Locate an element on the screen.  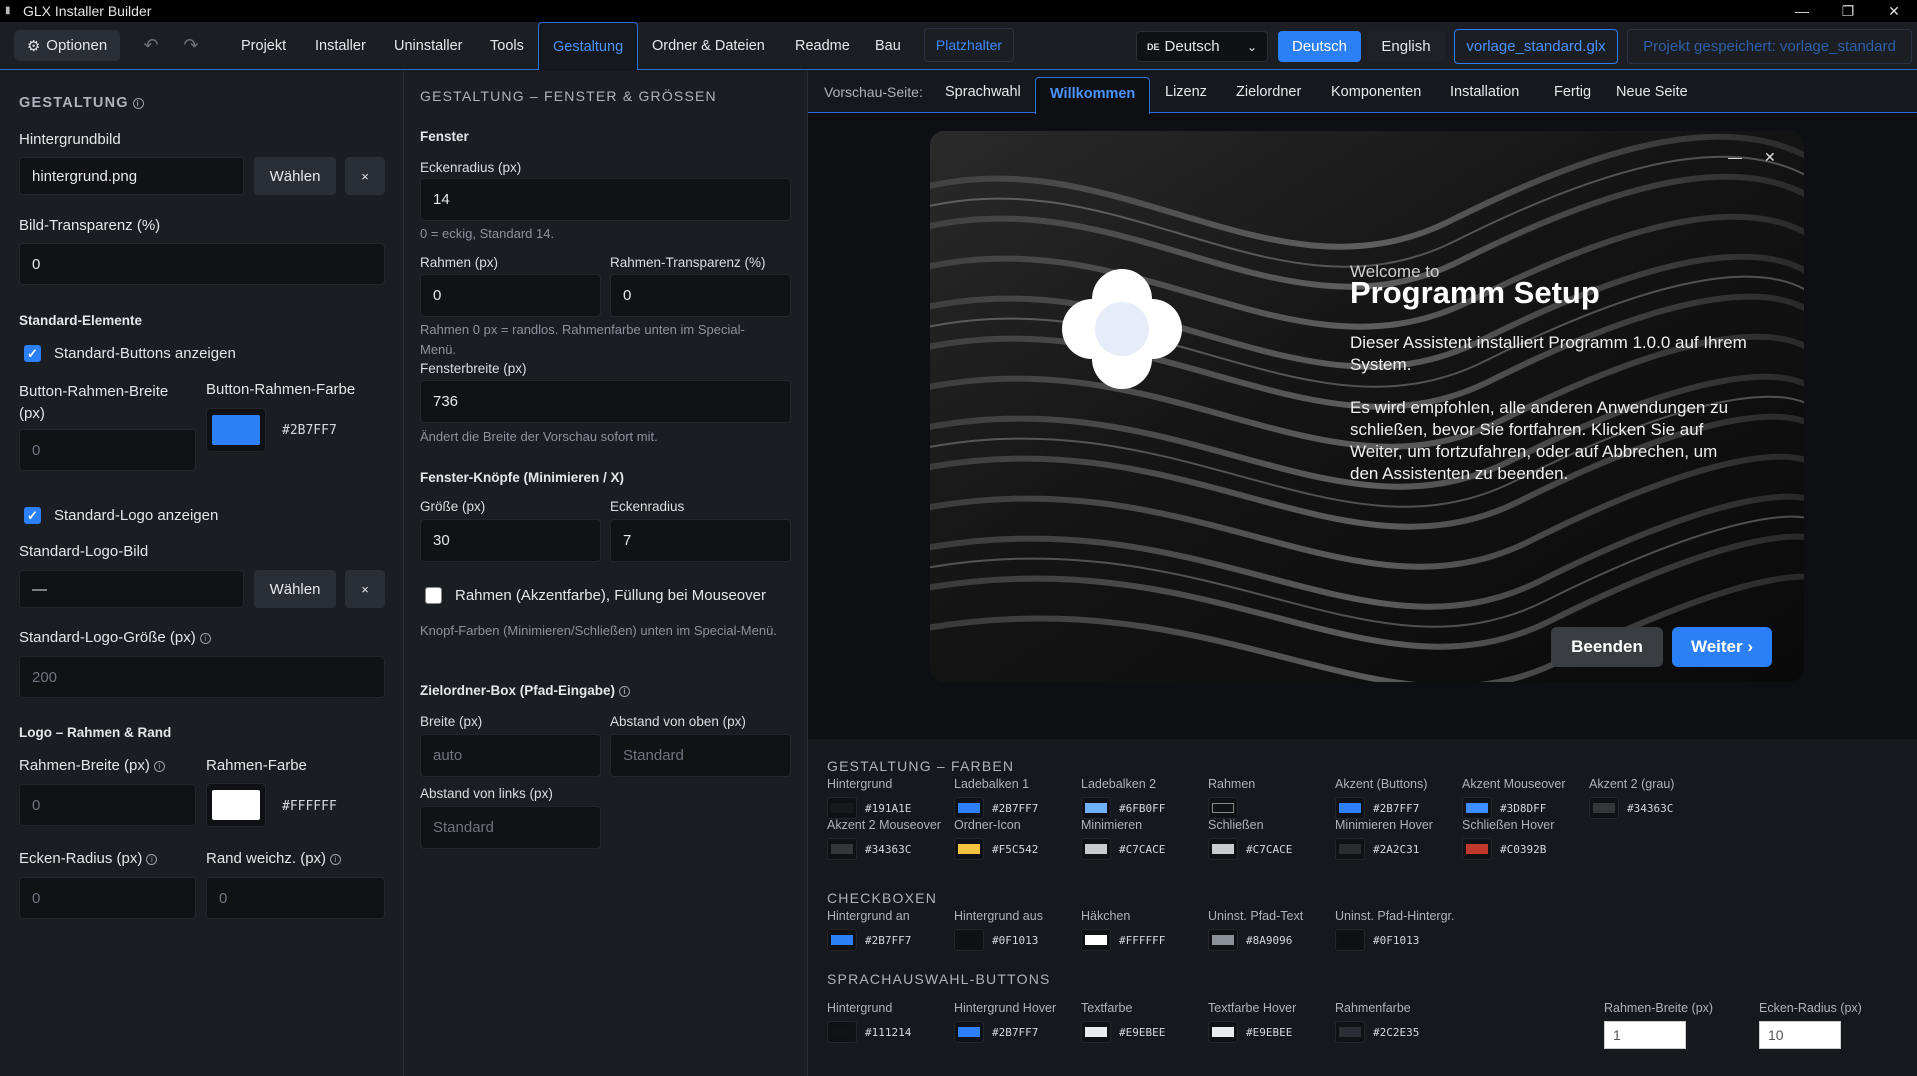
preview-minimize-icon: — is located at coordinates (1735, 157).